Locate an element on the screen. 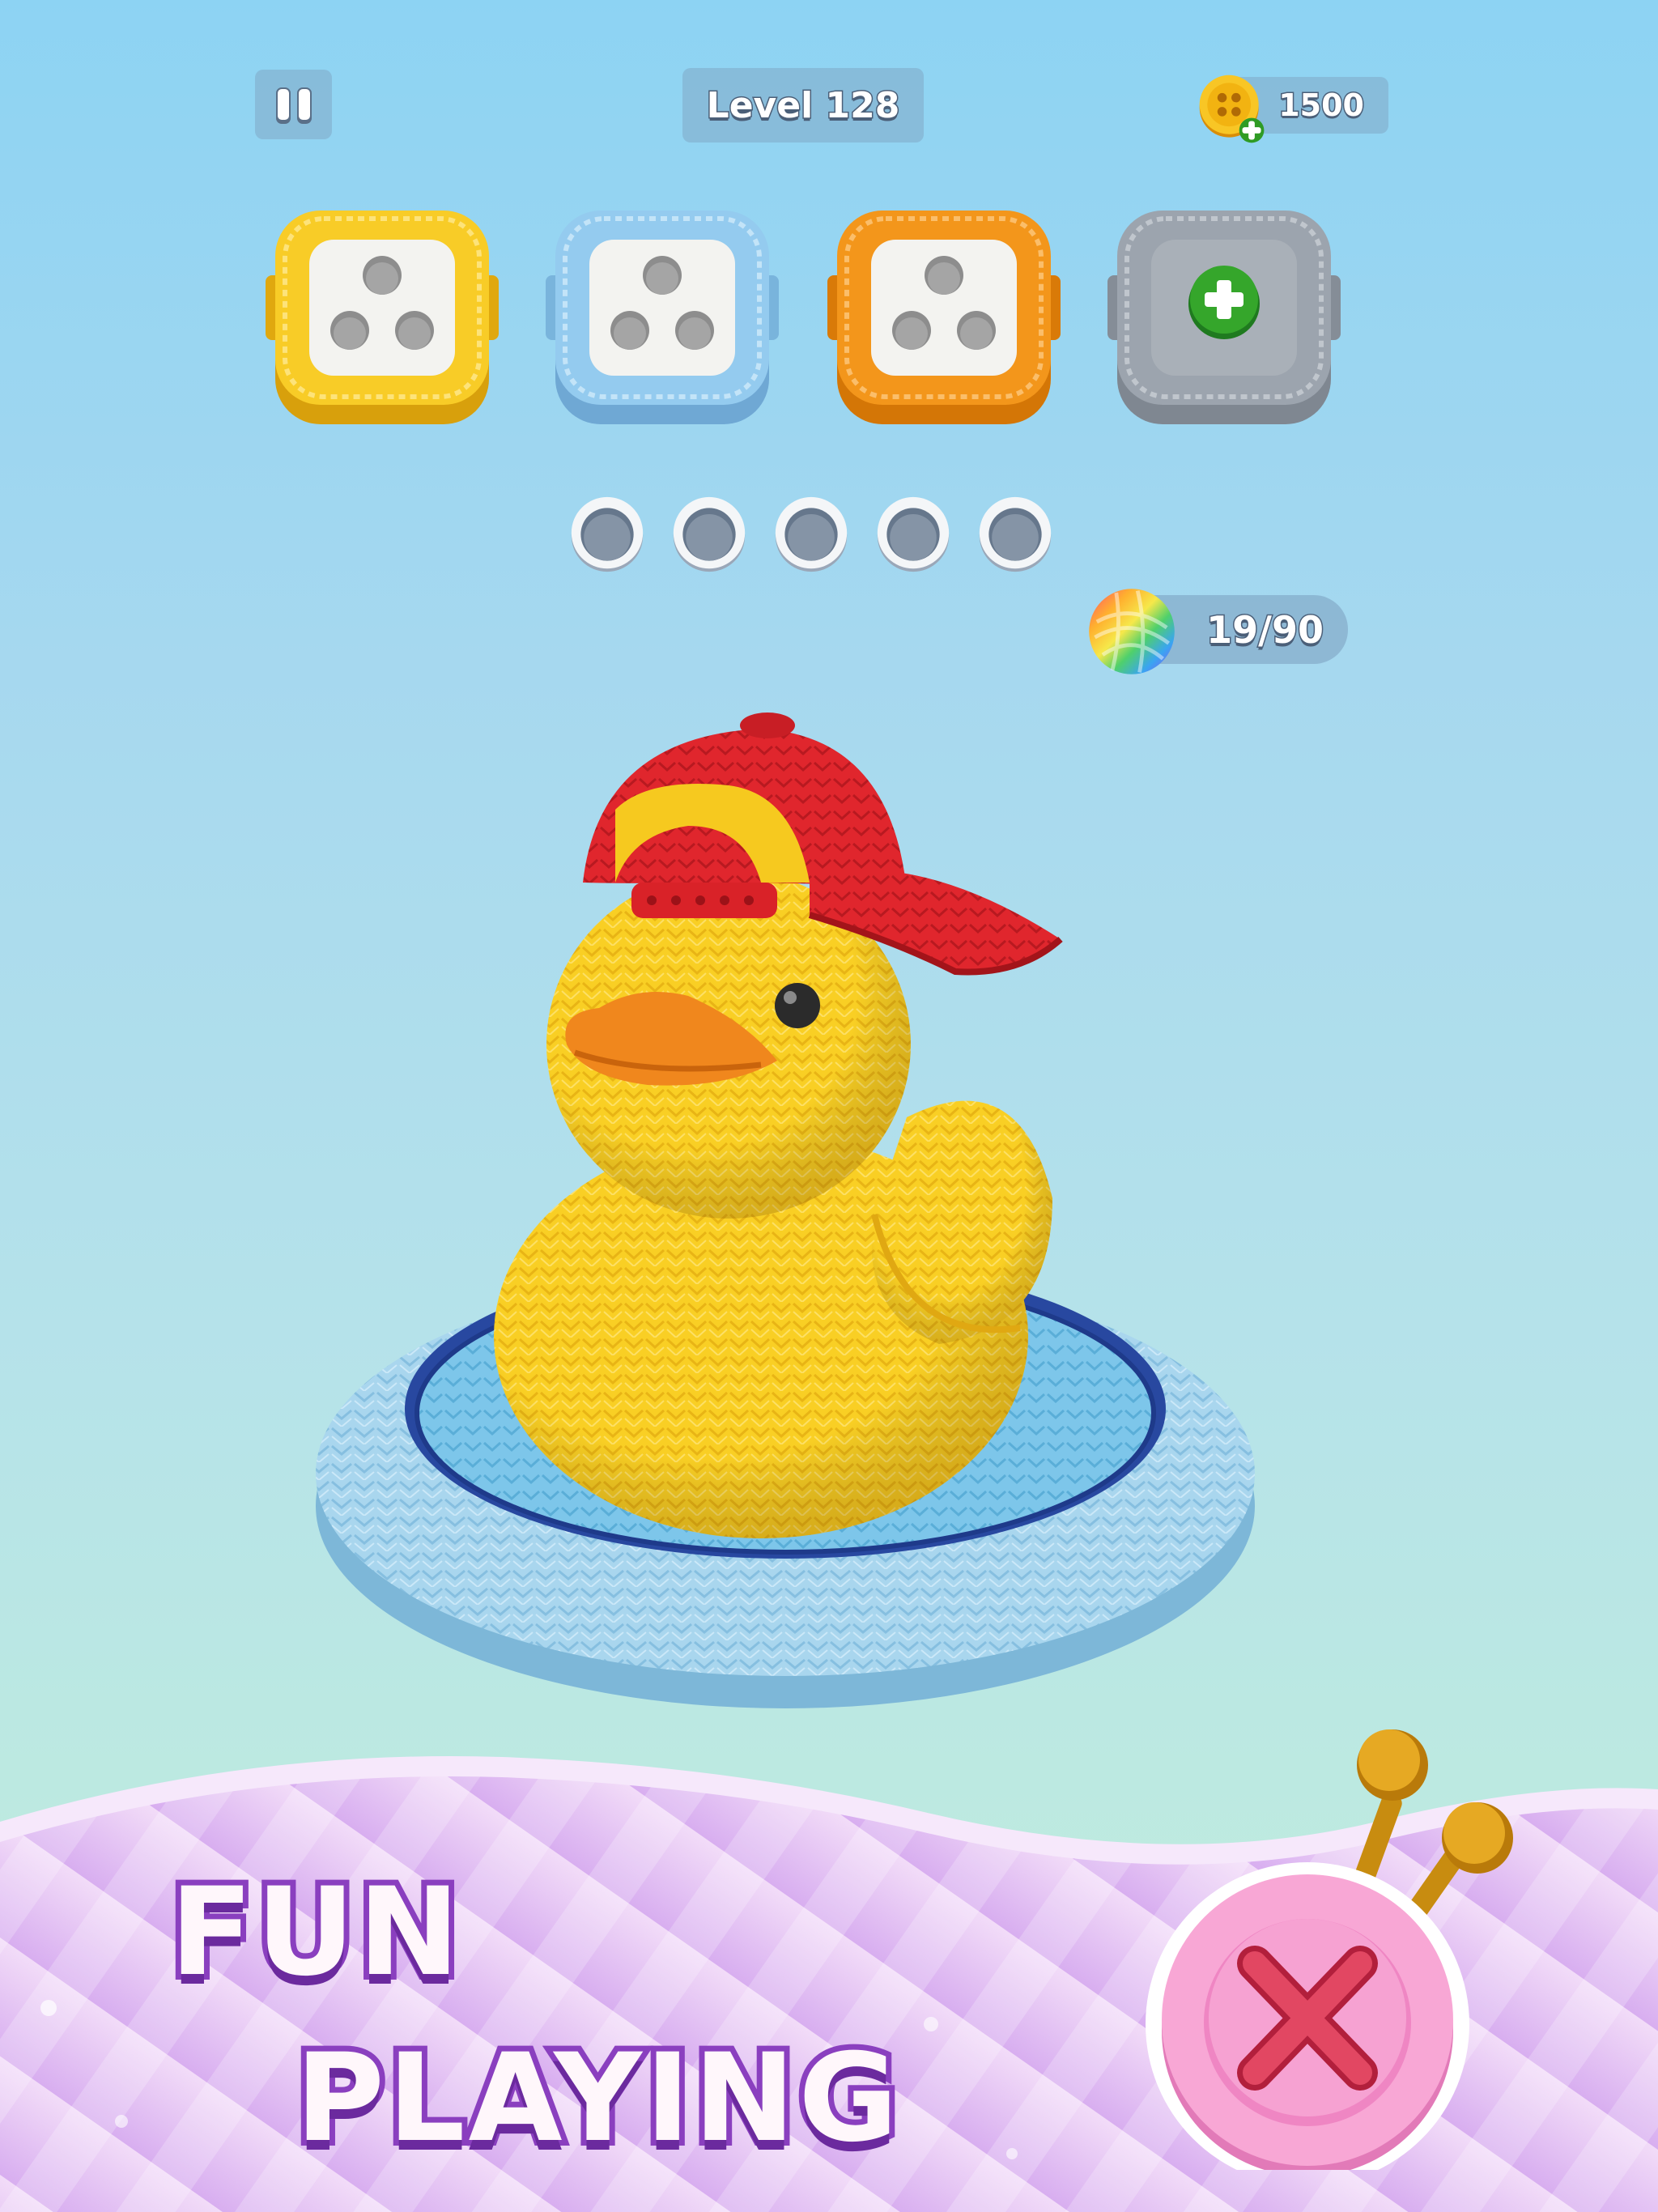  spool-box-locked is located at coordinates (1224, 316).